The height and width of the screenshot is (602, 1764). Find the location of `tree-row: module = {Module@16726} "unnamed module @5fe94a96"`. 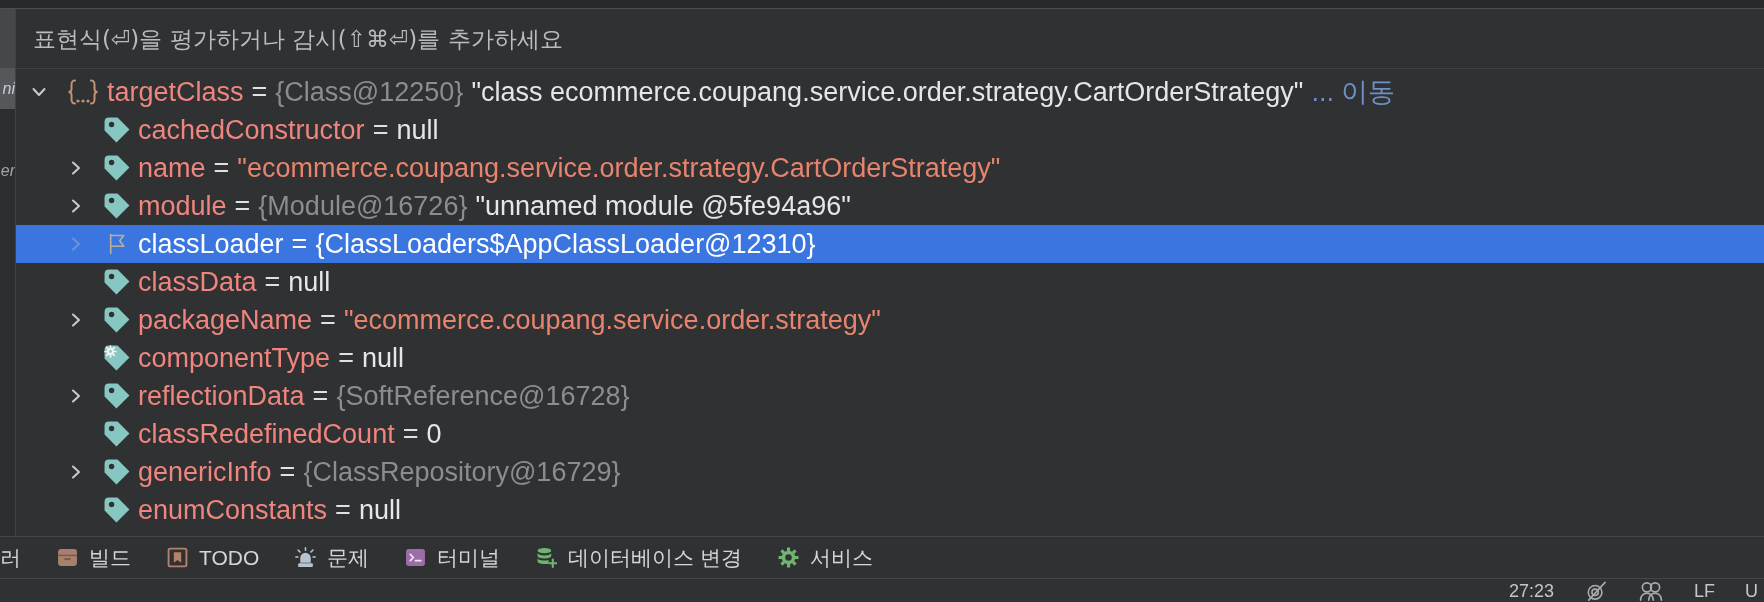

tree-row: module = {Module@16726} "unnamed module @5fe94a96" is located at coordinates (890, 206).